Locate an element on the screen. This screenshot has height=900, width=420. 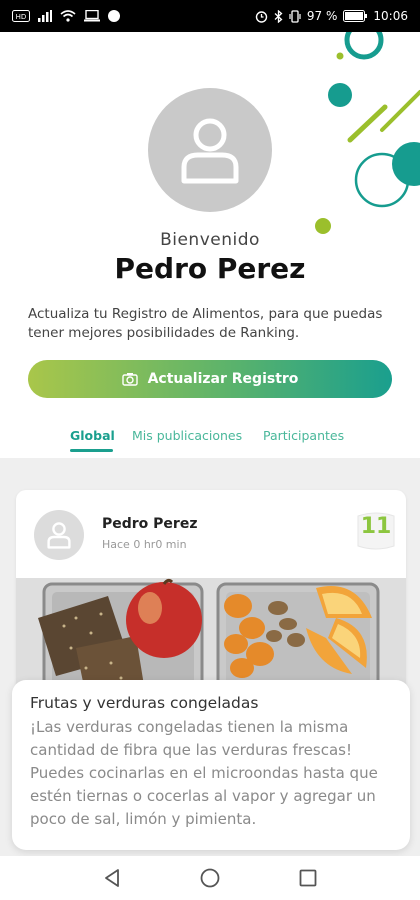
screen-cast-icon is located at coordinates (92, 16).